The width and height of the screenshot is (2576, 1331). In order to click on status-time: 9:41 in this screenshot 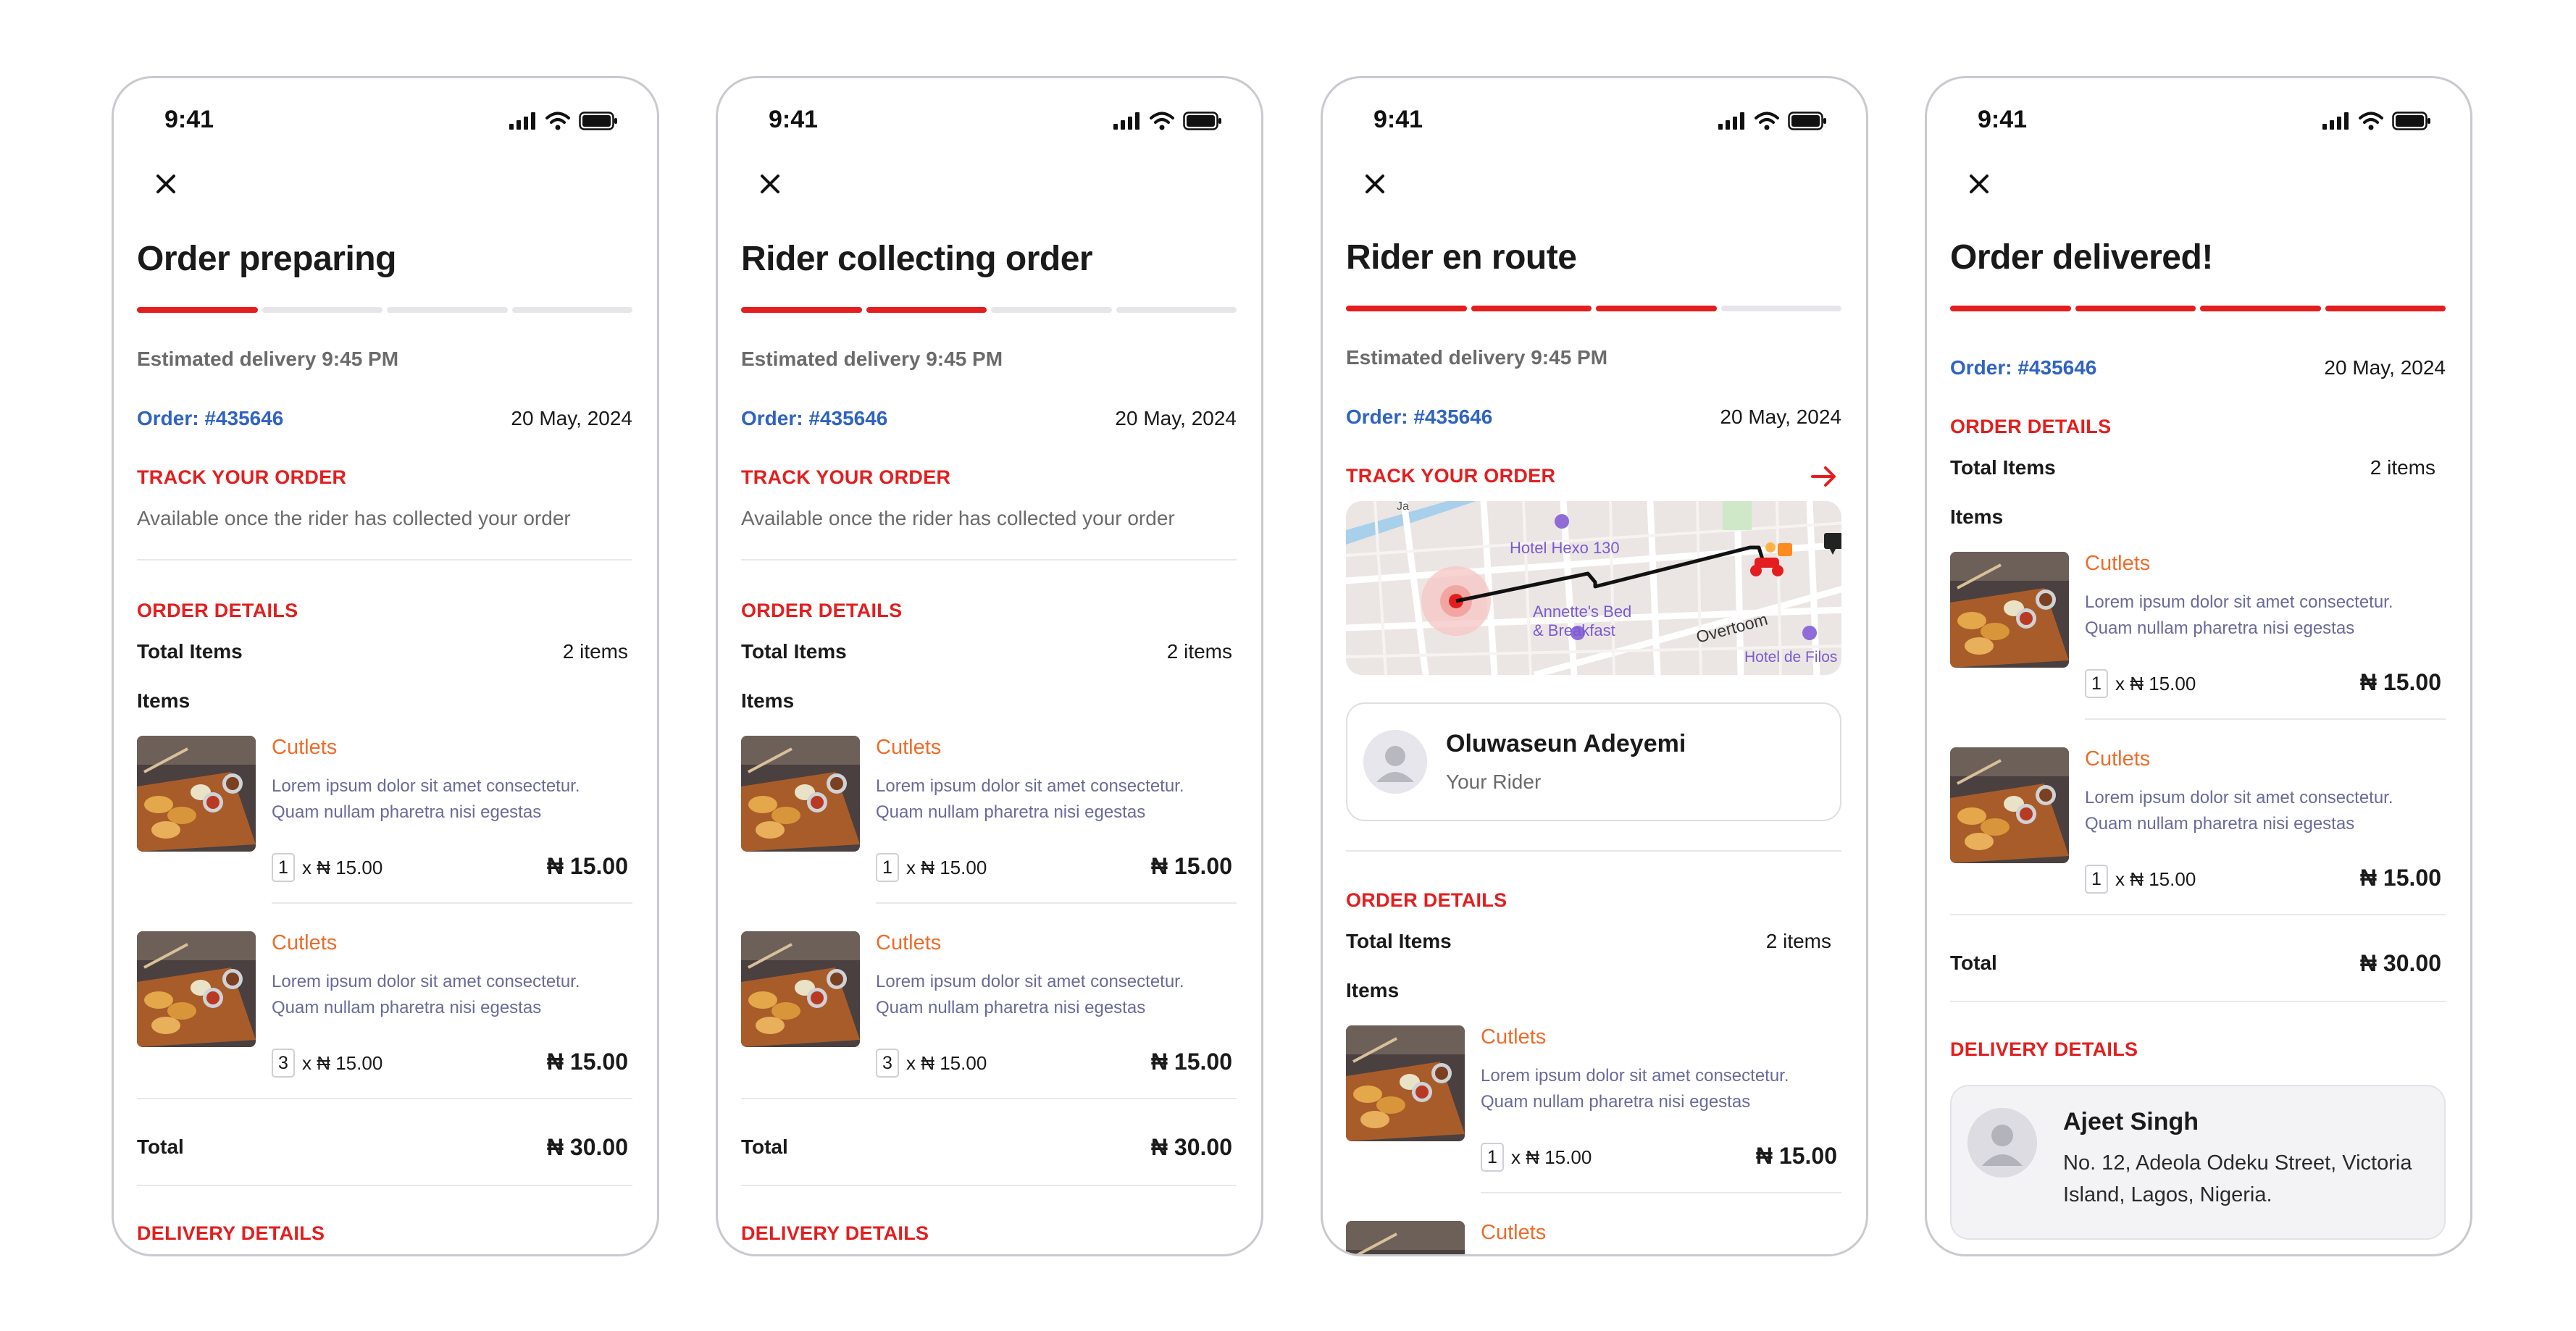, I will do `click(2003, 120)`.